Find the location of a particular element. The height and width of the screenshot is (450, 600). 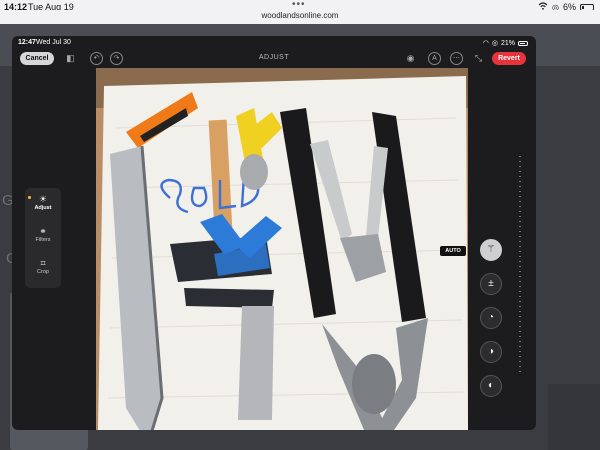

cancel-button: Cancel is located at coordinates (37, 58).